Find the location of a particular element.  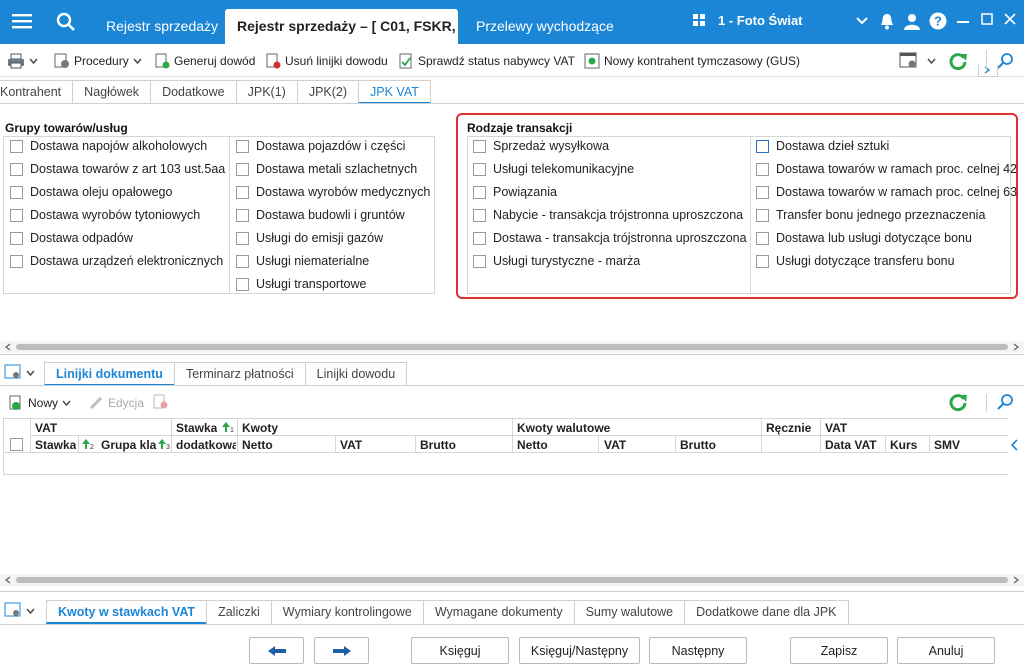

filter-search-icon is located at coordinates (1005, 61).